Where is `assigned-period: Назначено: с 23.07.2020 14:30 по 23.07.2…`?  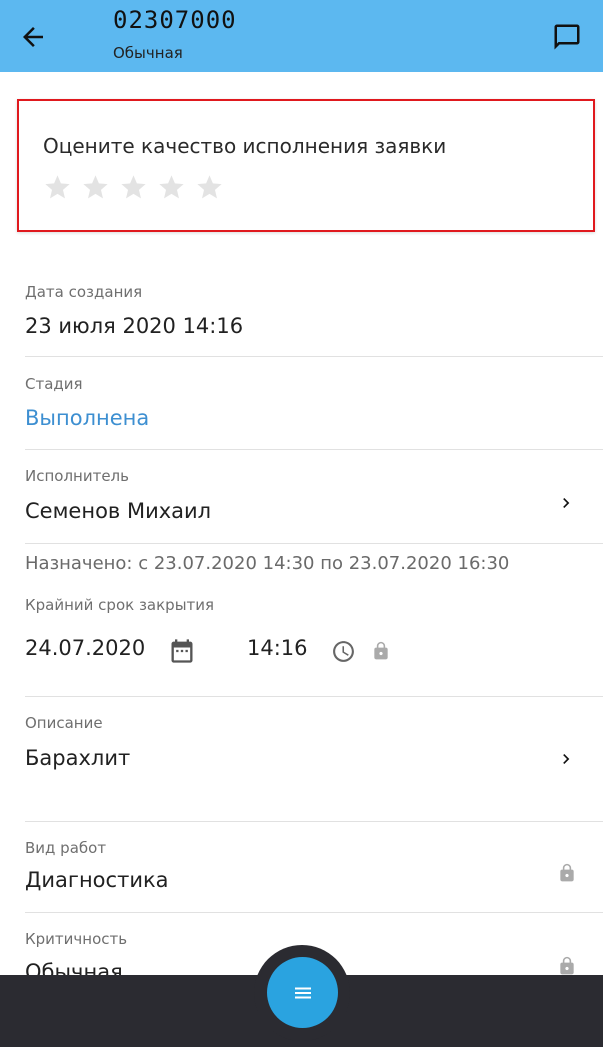
assigned-period: Назначено: с 23.07.2020 14:30 по 23.07.2… is located at coordinates (267, 563).